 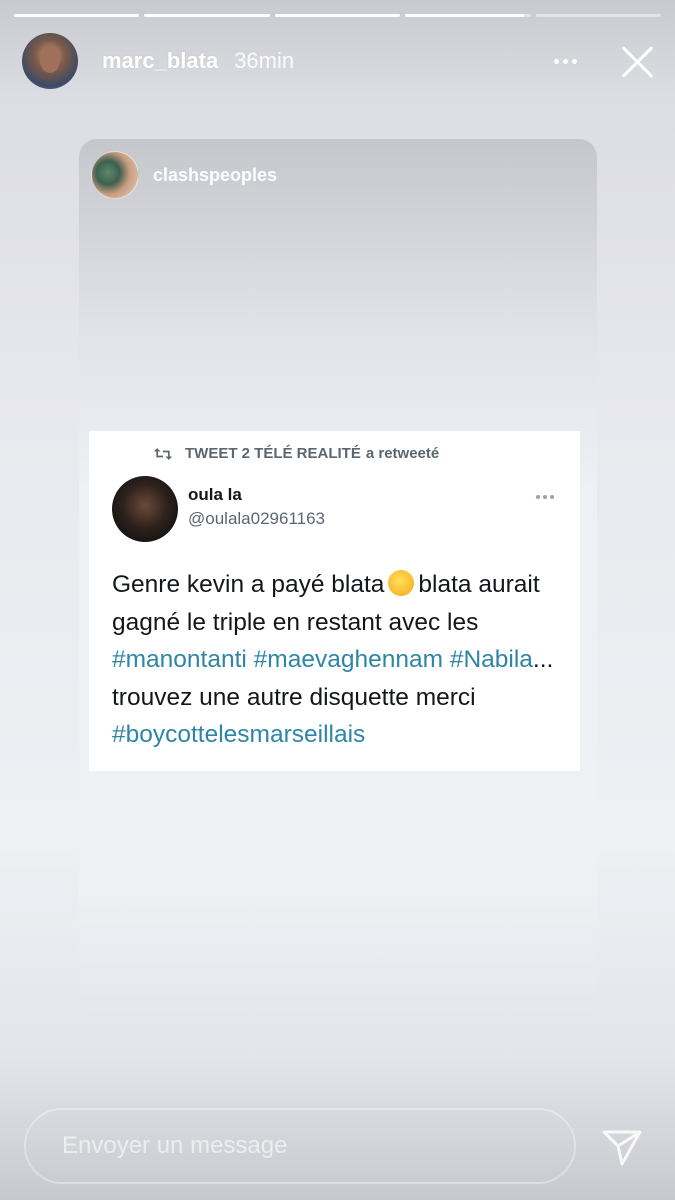 I want to click on tweet-author: oula la @oulala02961163, so click(x=218, y=509).